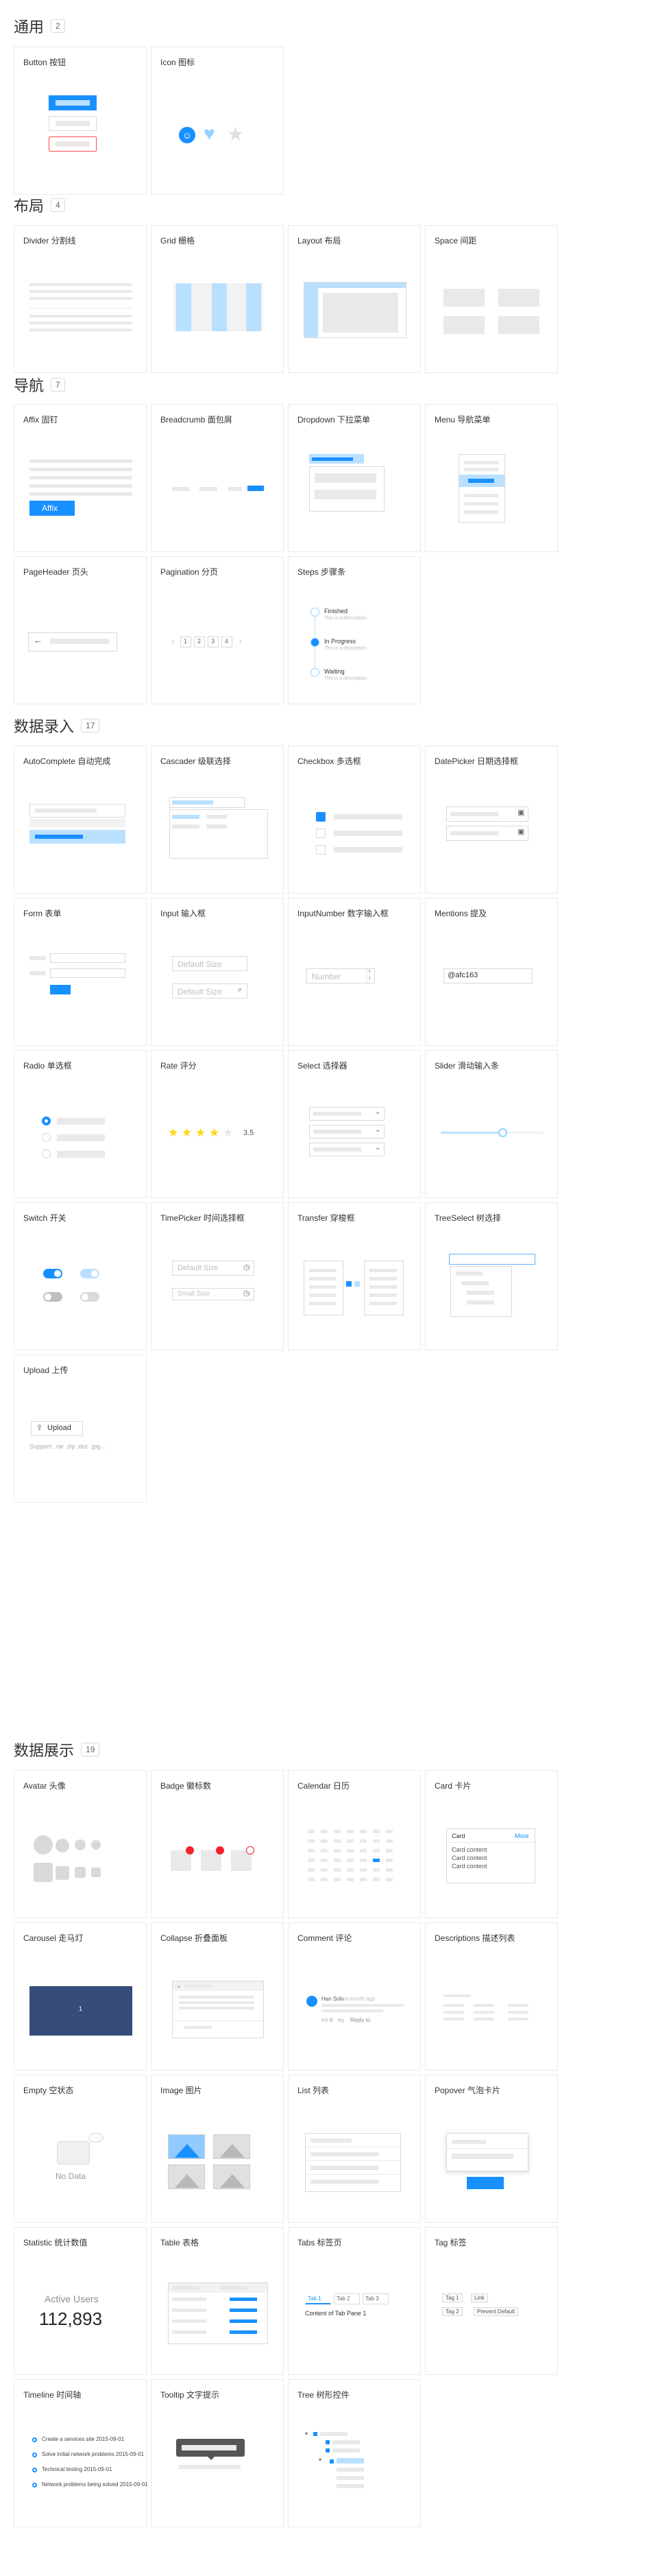 The width and height of the screenshot is (658, 2576). I want to click on like-icon: 👍︎, so click(324, 2020).